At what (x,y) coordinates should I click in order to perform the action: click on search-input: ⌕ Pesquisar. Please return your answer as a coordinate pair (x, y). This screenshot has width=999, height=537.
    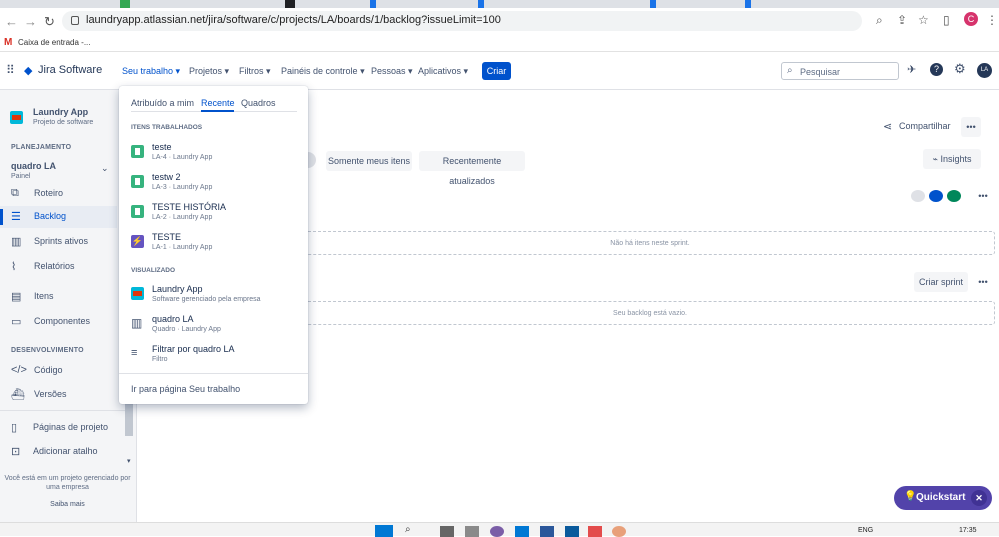
    Looking at the image, I should click on (840, 71).